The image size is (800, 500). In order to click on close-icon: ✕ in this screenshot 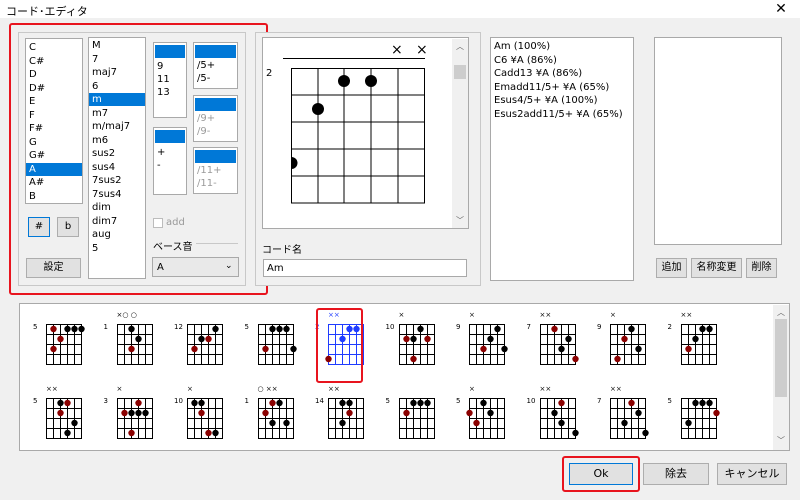, I will do `click(781, 9)`.